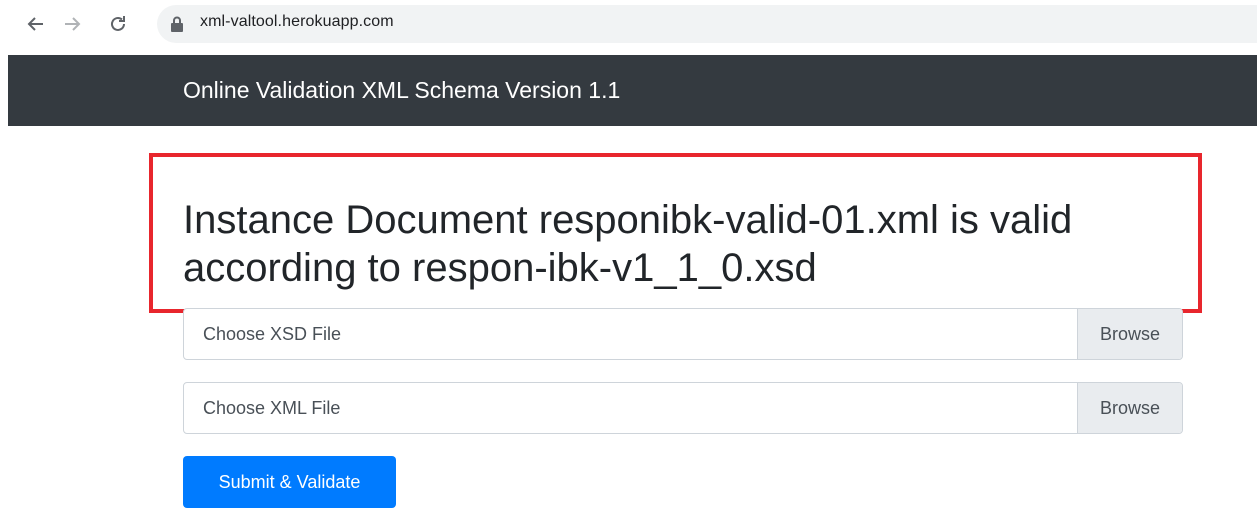  I want to click on reload-icon, so click(118, 24).